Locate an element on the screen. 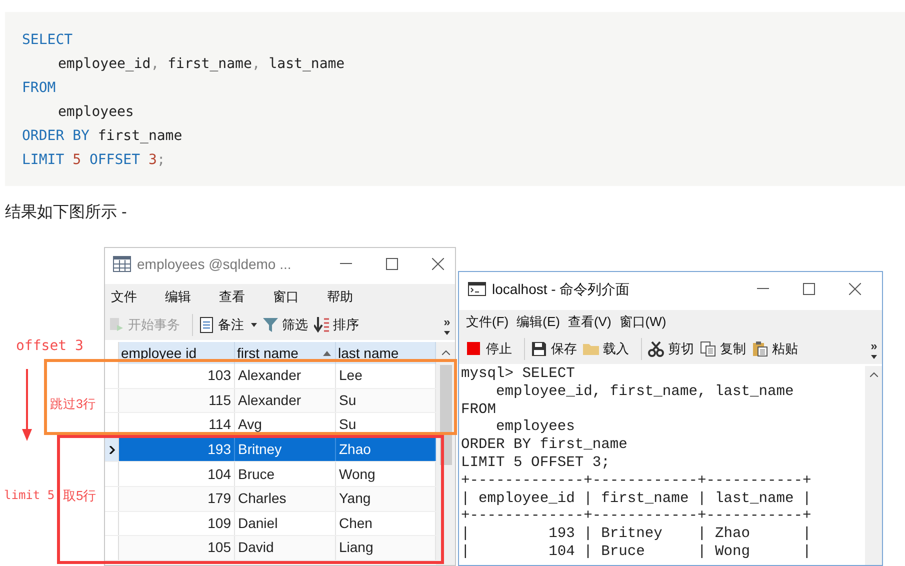 This screenshot has width=905, height=566. table-cell: Bruce is located at coordinates (285, 474).